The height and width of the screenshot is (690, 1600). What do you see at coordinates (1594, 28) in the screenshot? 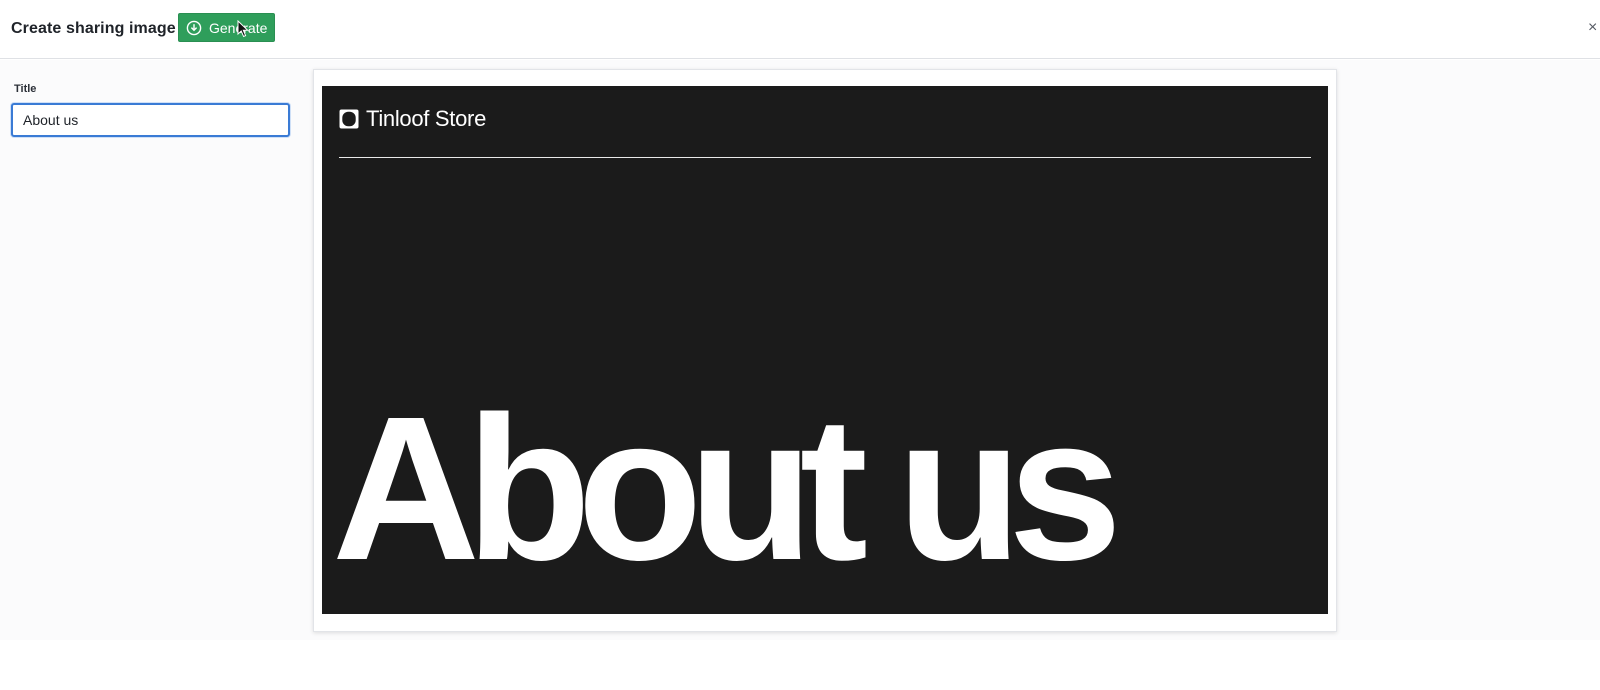
I see `close-icon: ×` at bounding box center [1594, 28].